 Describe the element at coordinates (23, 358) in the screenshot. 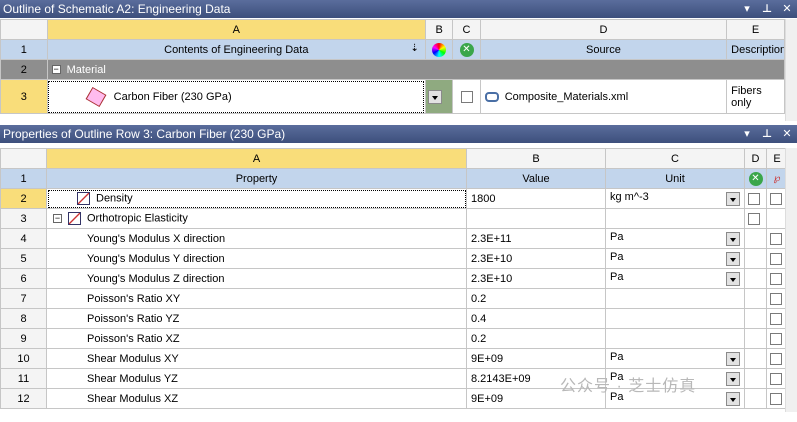

I see `row-number: 10` at that location.